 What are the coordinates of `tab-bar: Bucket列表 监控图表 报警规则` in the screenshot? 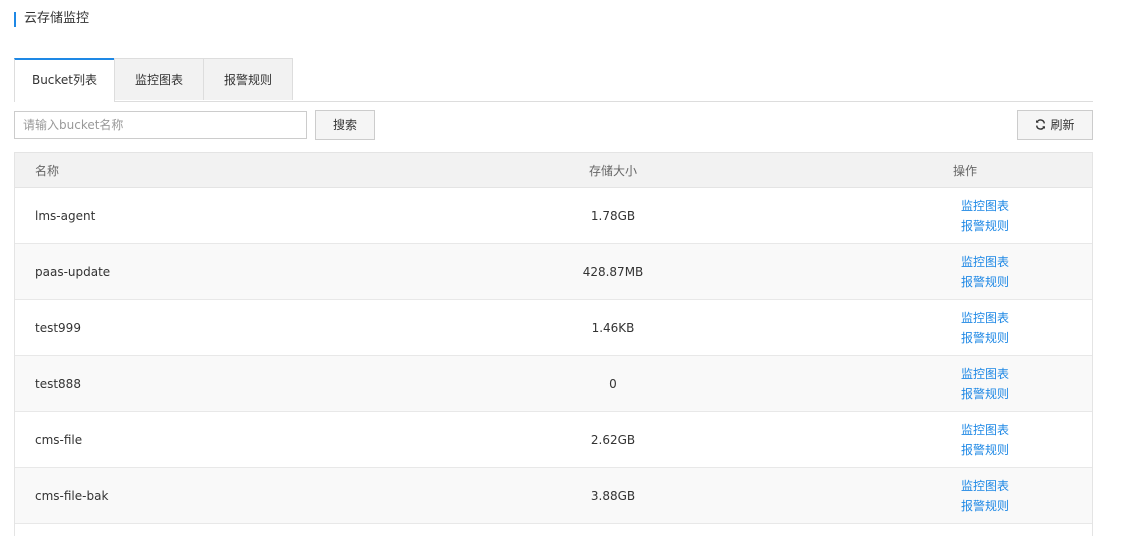 It's located at (553, 80).